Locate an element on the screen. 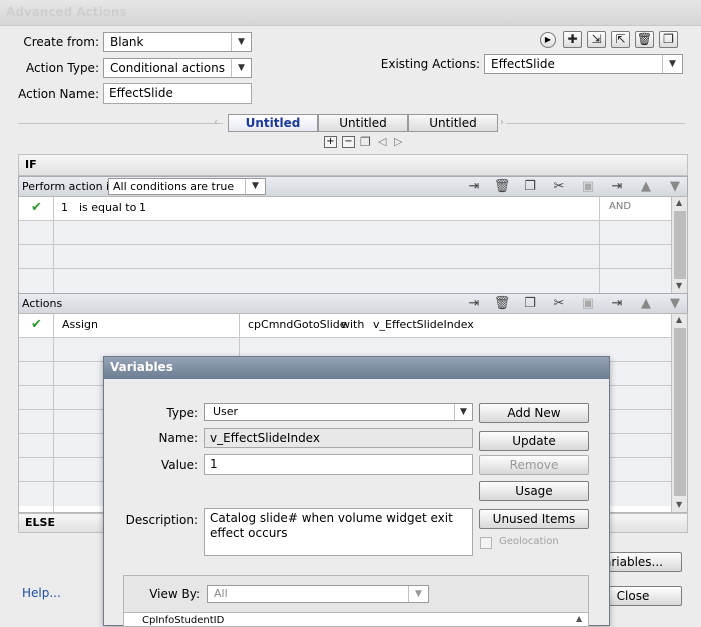  type-value: User is located at coordinates (226, 411).